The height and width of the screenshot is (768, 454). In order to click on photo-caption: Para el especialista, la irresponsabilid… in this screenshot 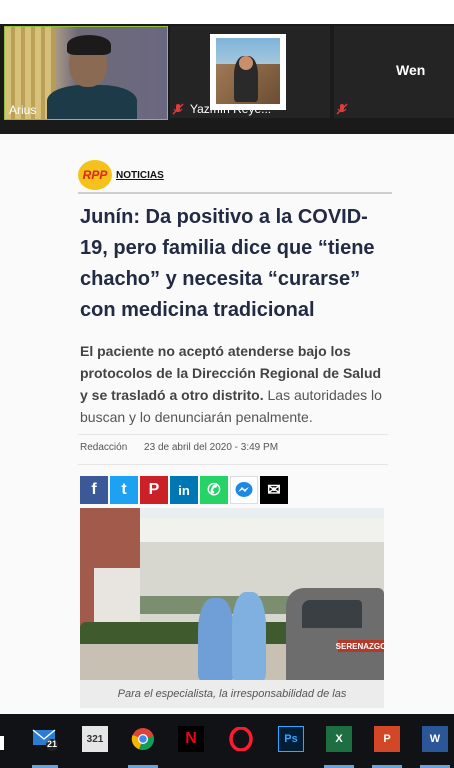, I will do `click(232, 694)`.